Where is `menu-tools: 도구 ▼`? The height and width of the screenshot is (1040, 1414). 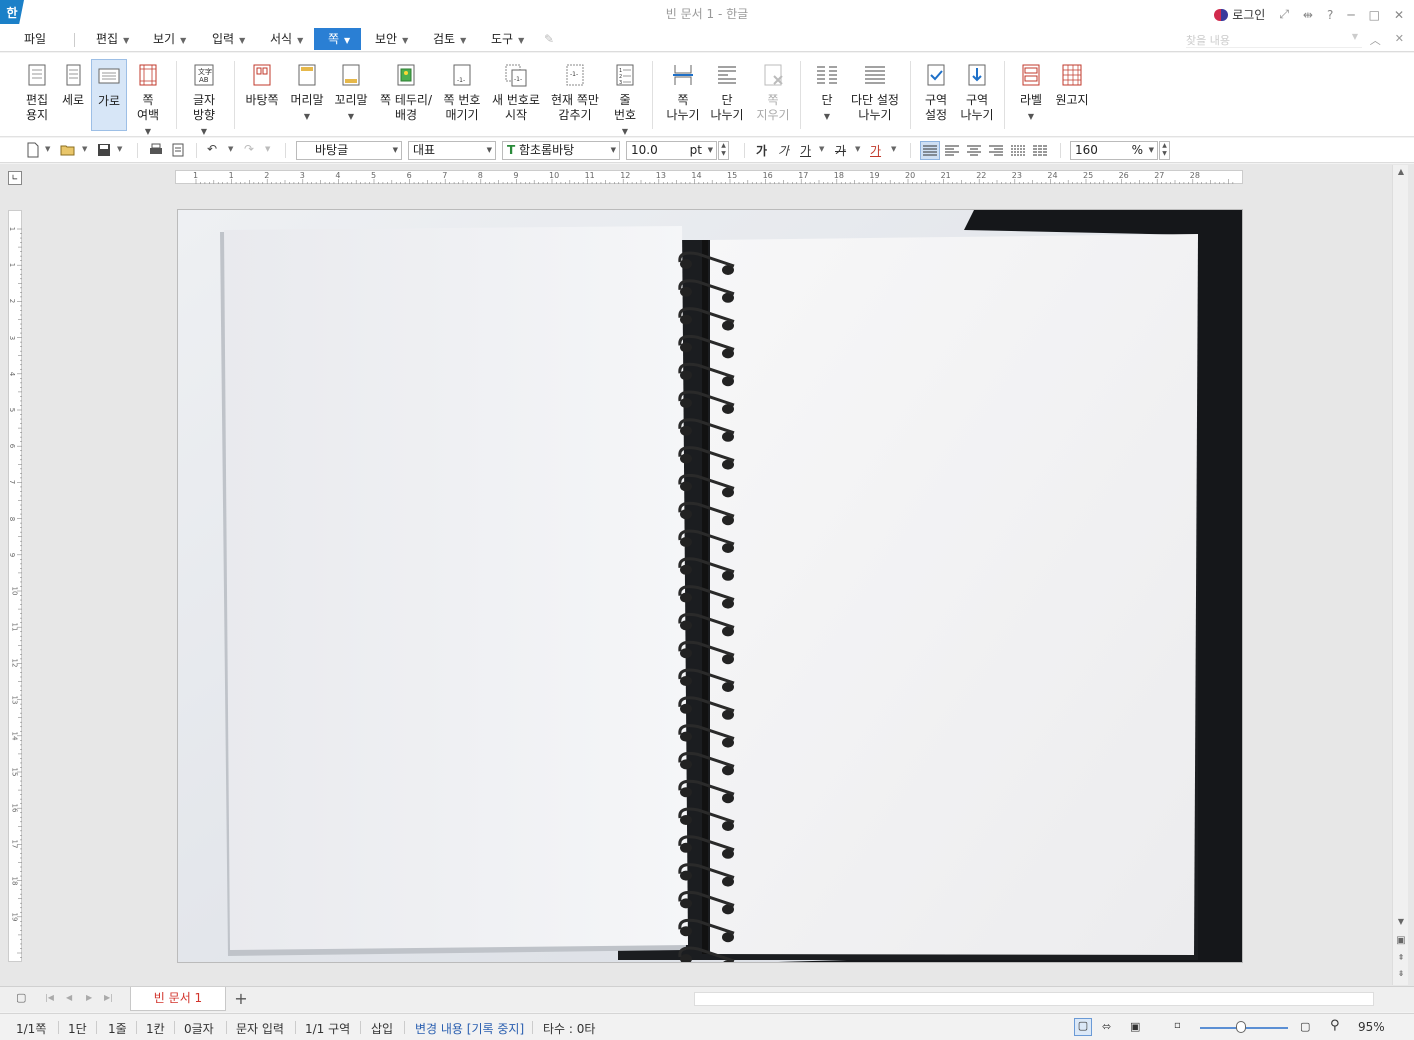 menu-tools: 도구 ▼ is located at coordinates (507, 39).